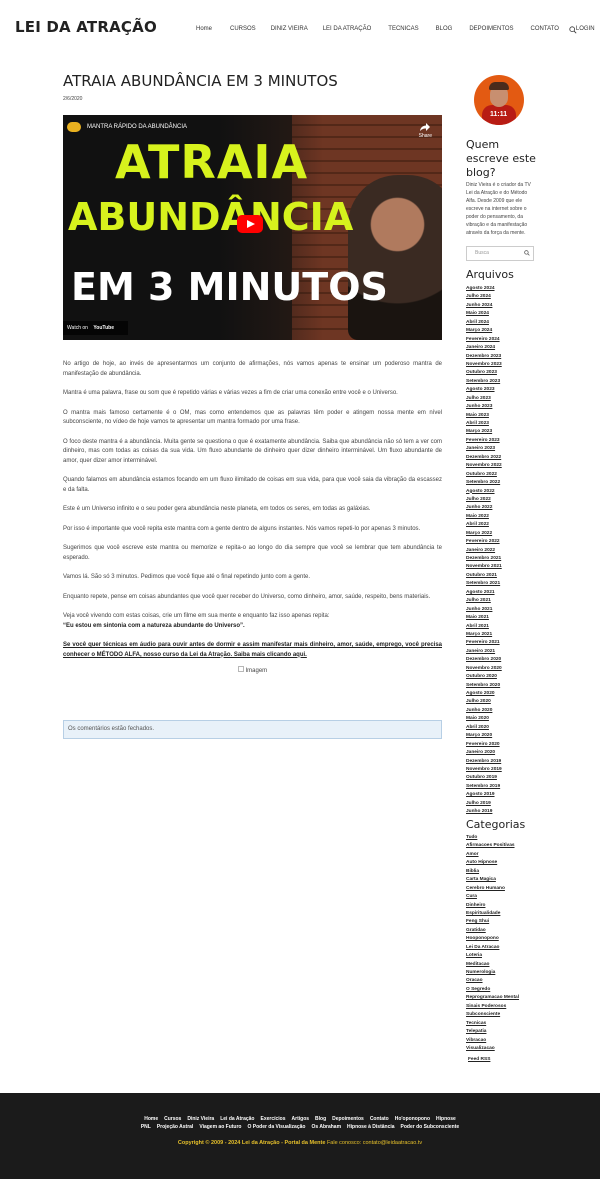  Describe the element at coordinates (492, 846) in the screenshot. I see `category-link: Afirmacoes Positivas` at that location.